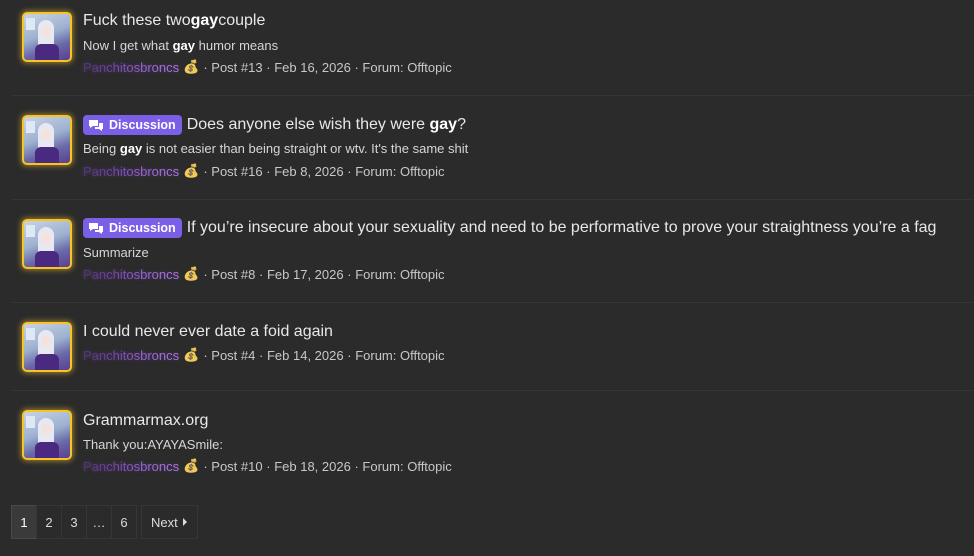  What do you see at coordinates (164, 522) in the screenshot?
I see `next-label: Next` at bounding box center [164, 522].